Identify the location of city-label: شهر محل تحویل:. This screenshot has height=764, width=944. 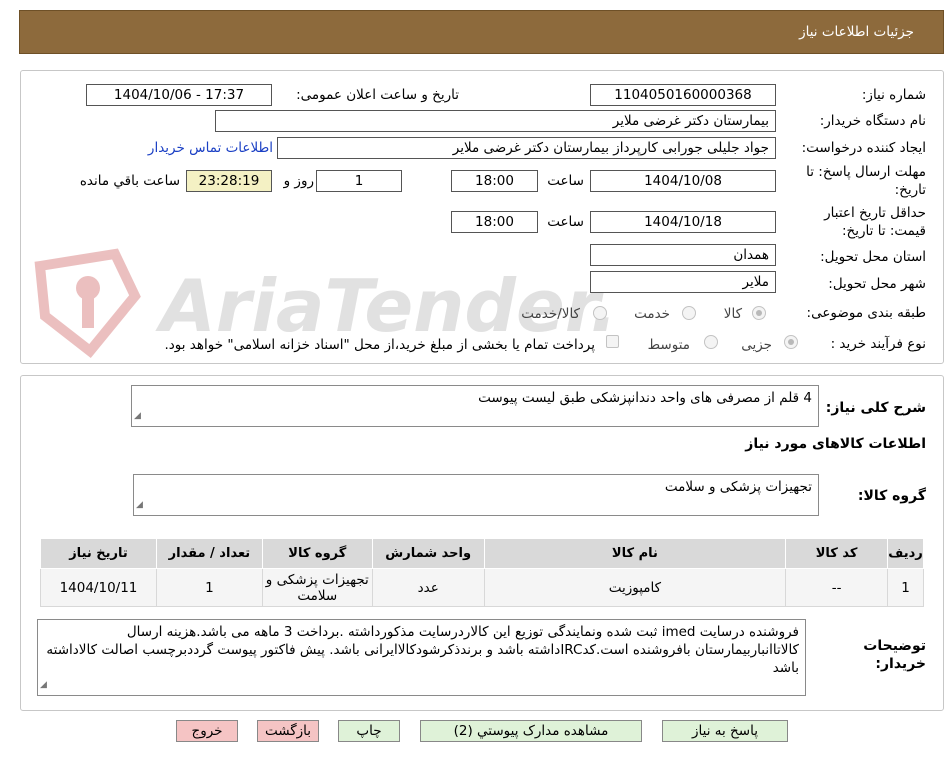
(877, 284).